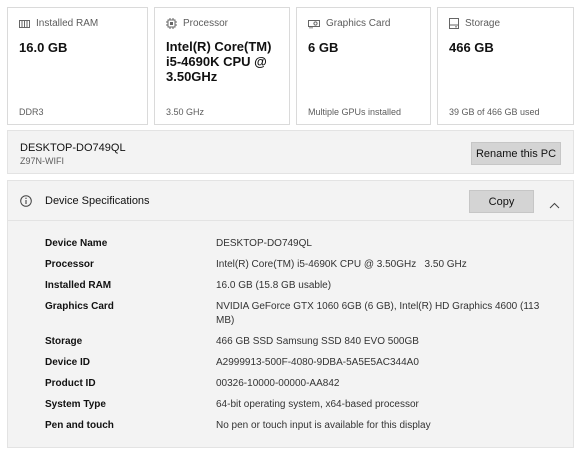 Image resolution: width=581 pixels, height=450 pixels. I want to click on chevron-up-icon, so click(554, 205).